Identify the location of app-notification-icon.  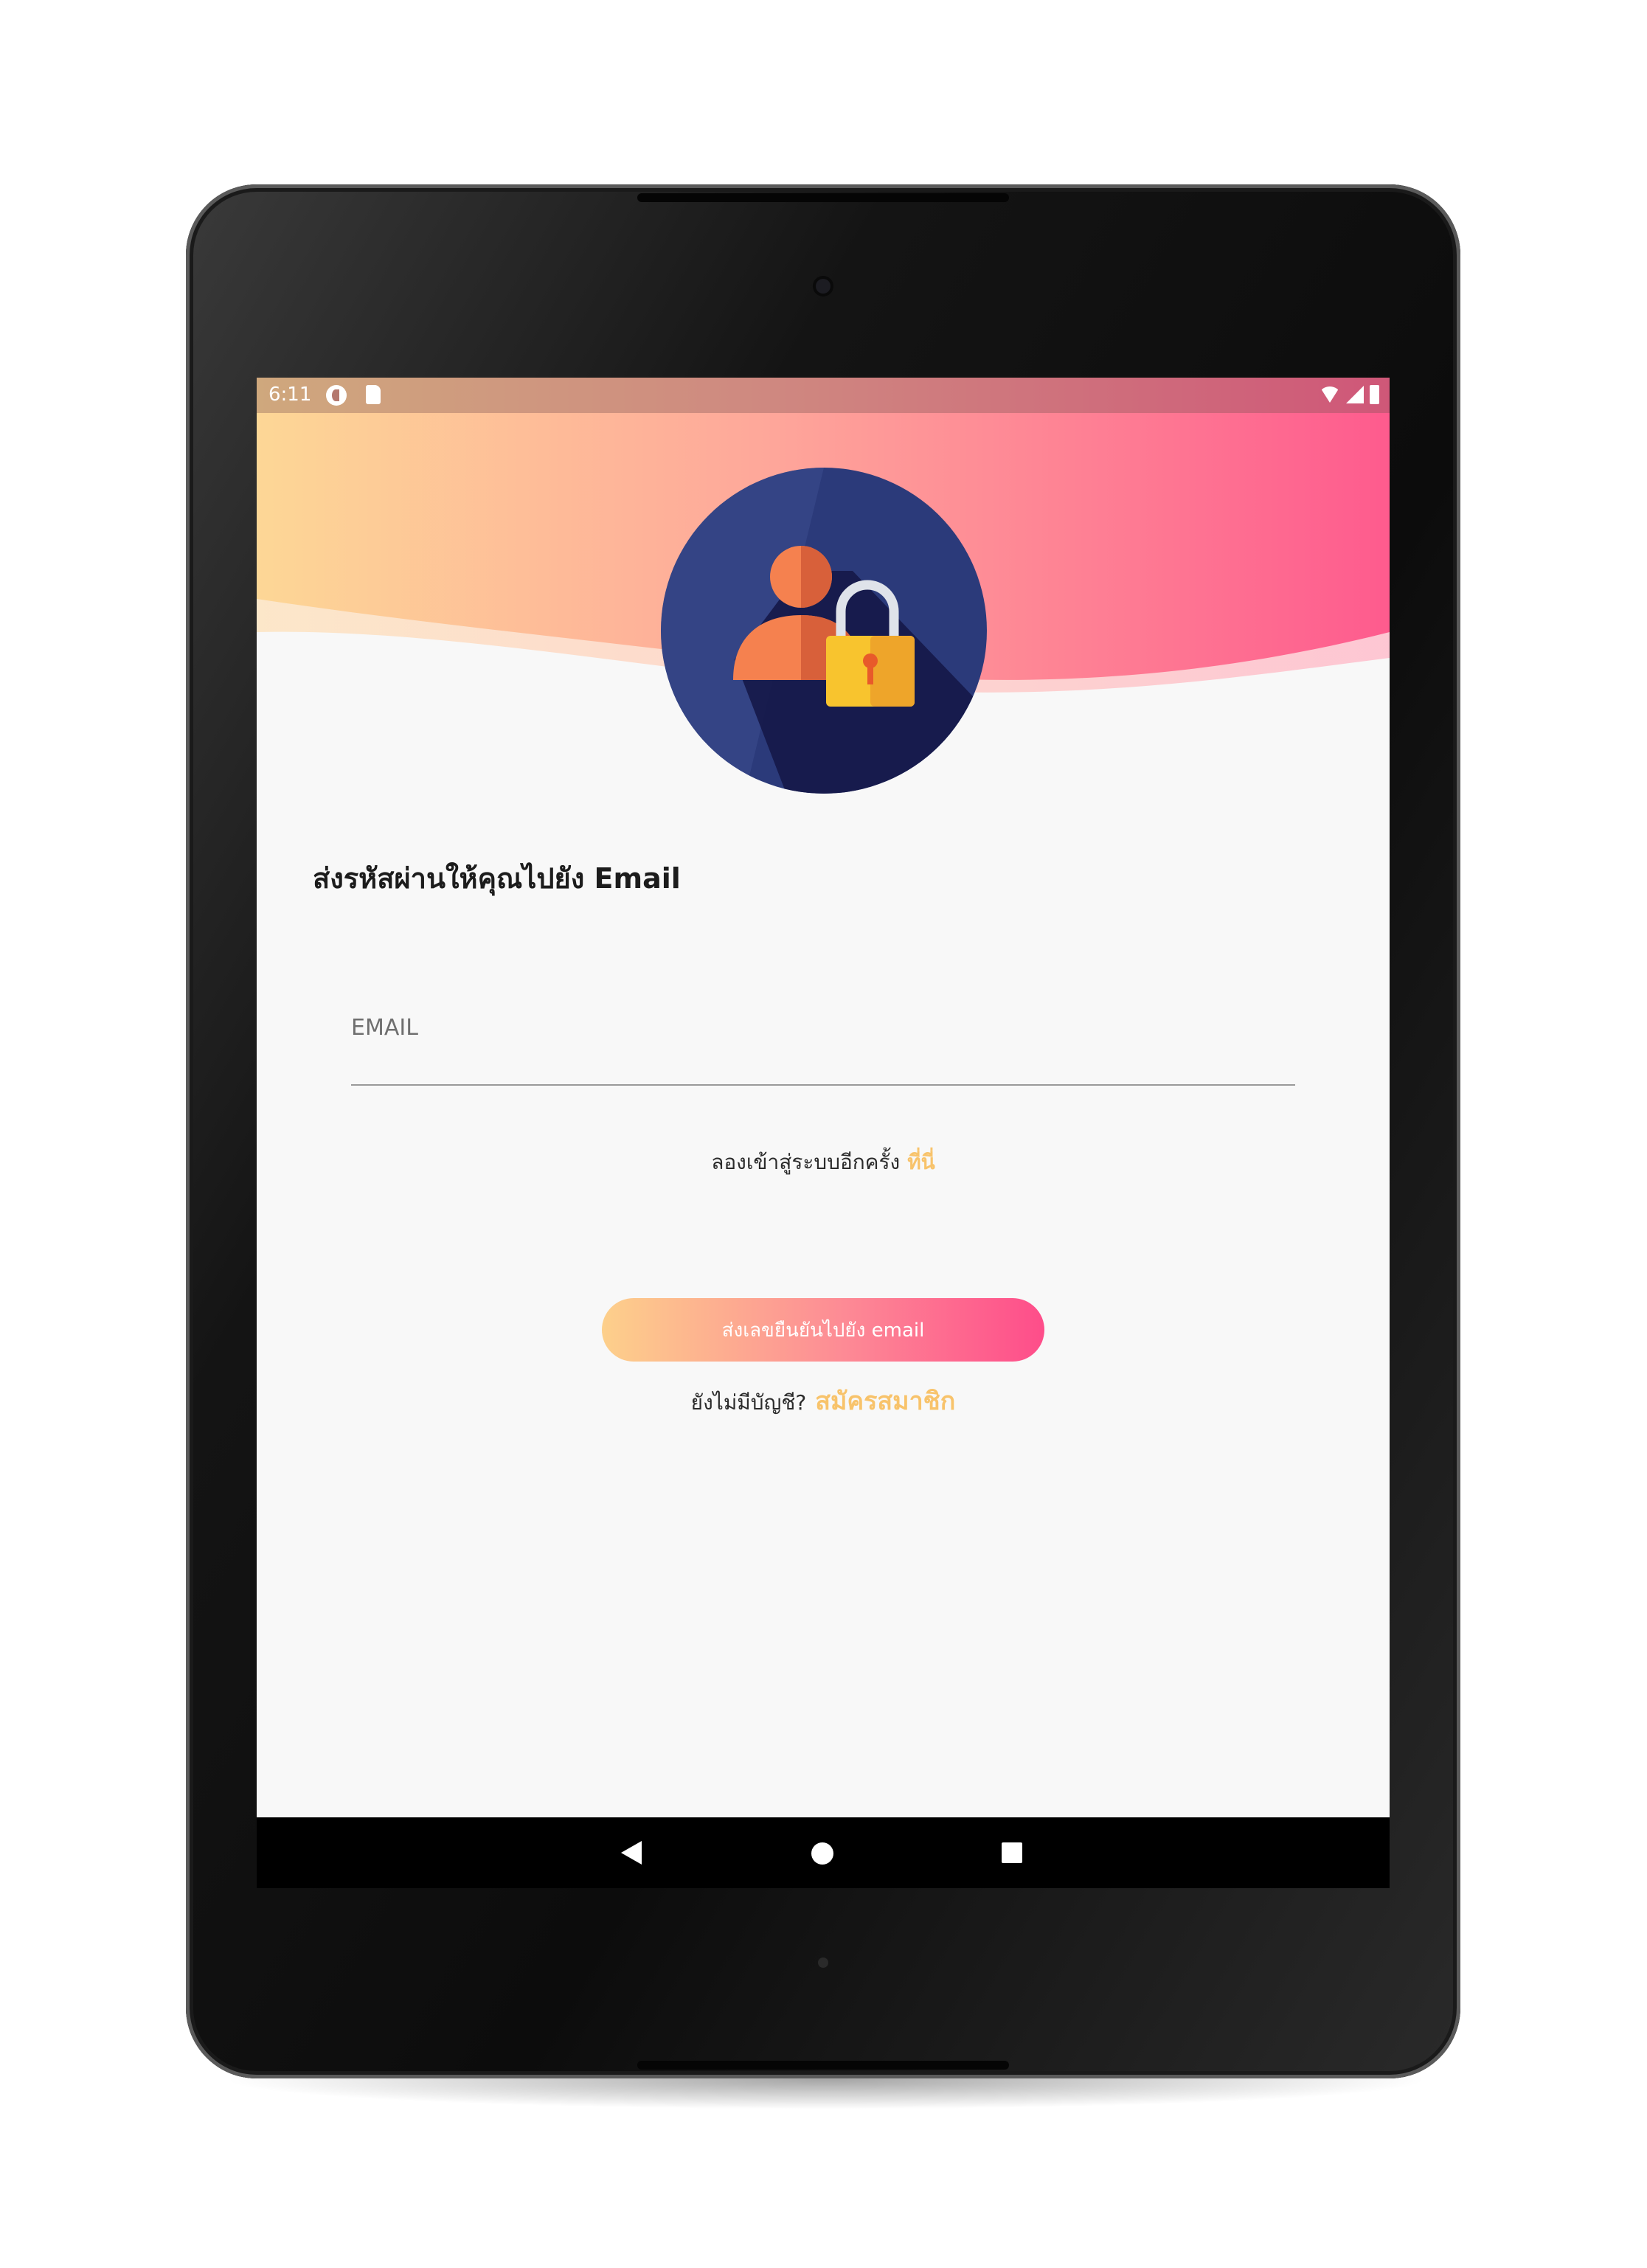
(336, 395).